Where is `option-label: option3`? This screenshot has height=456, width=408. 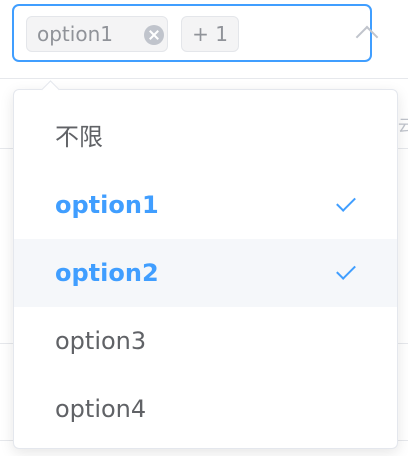 option-label: option3 is located at coordinates (101, 341).